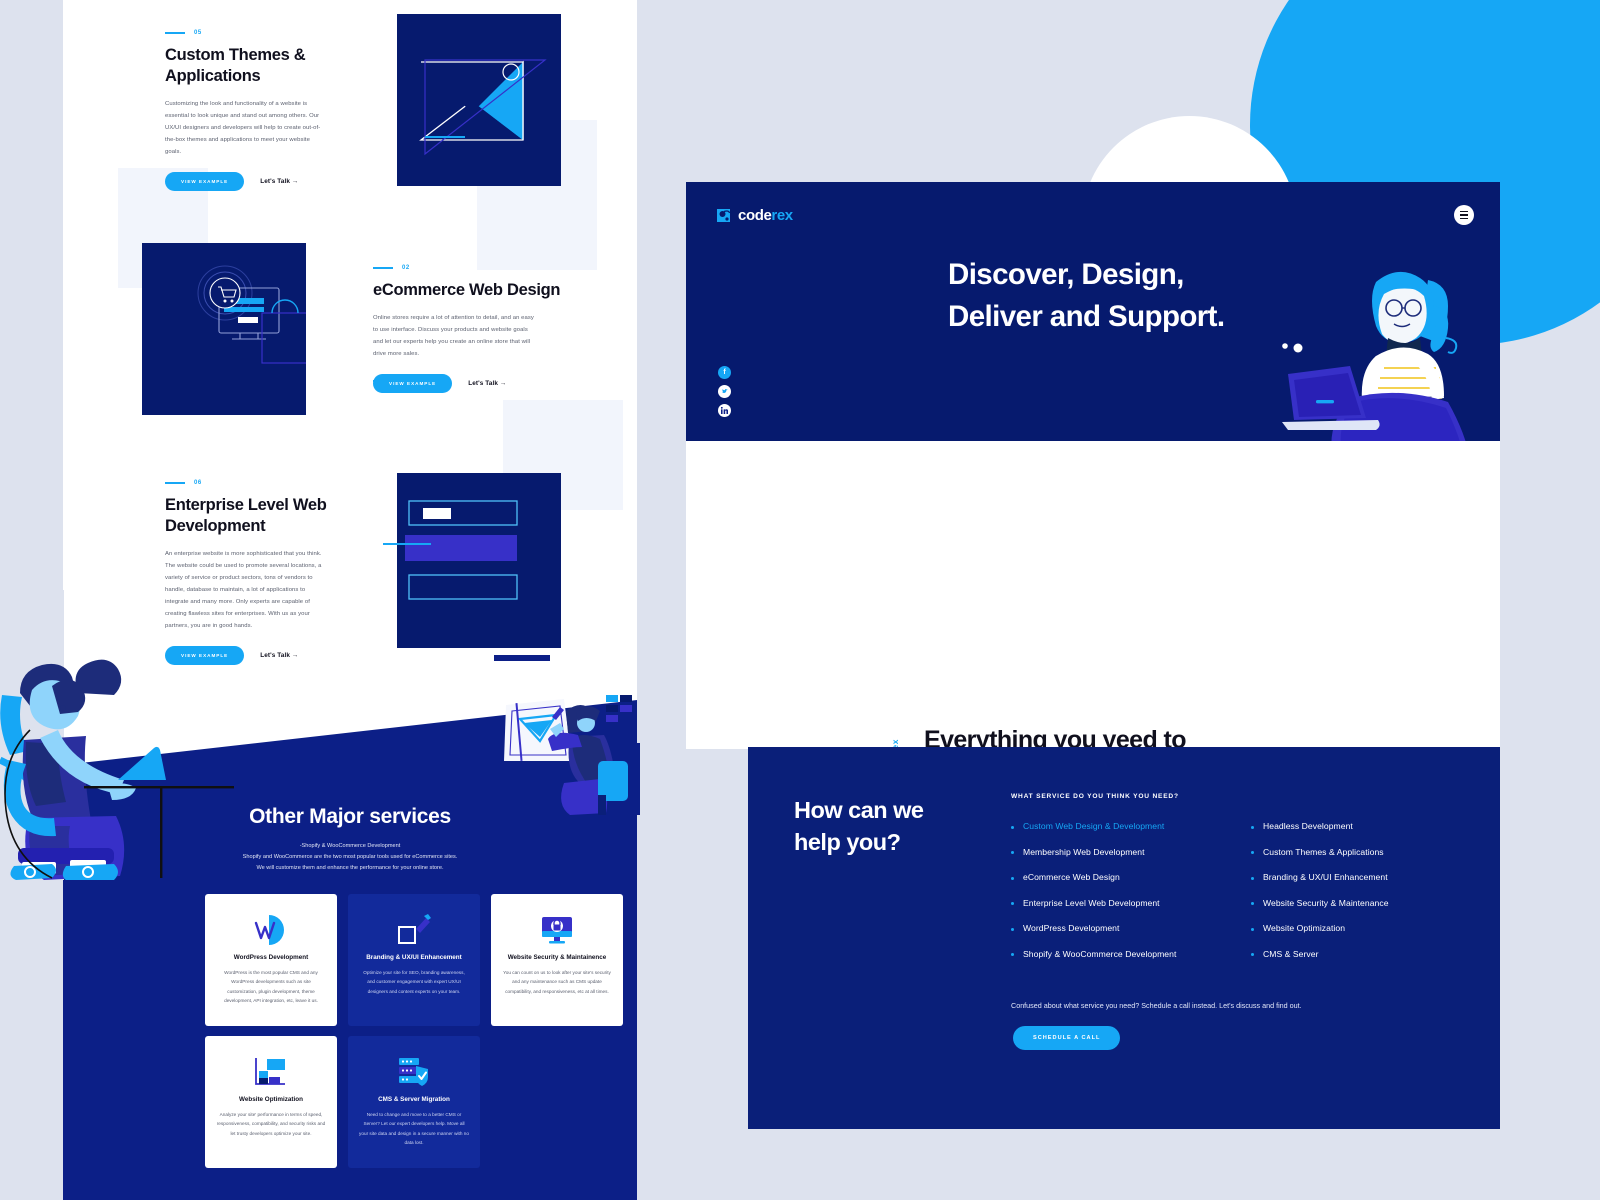  What do you see at coordinates (1131, 860) in the screenshot?
I see `service-option-membership-web-development: Membership Web Development` at bounding box center [1131, 860].